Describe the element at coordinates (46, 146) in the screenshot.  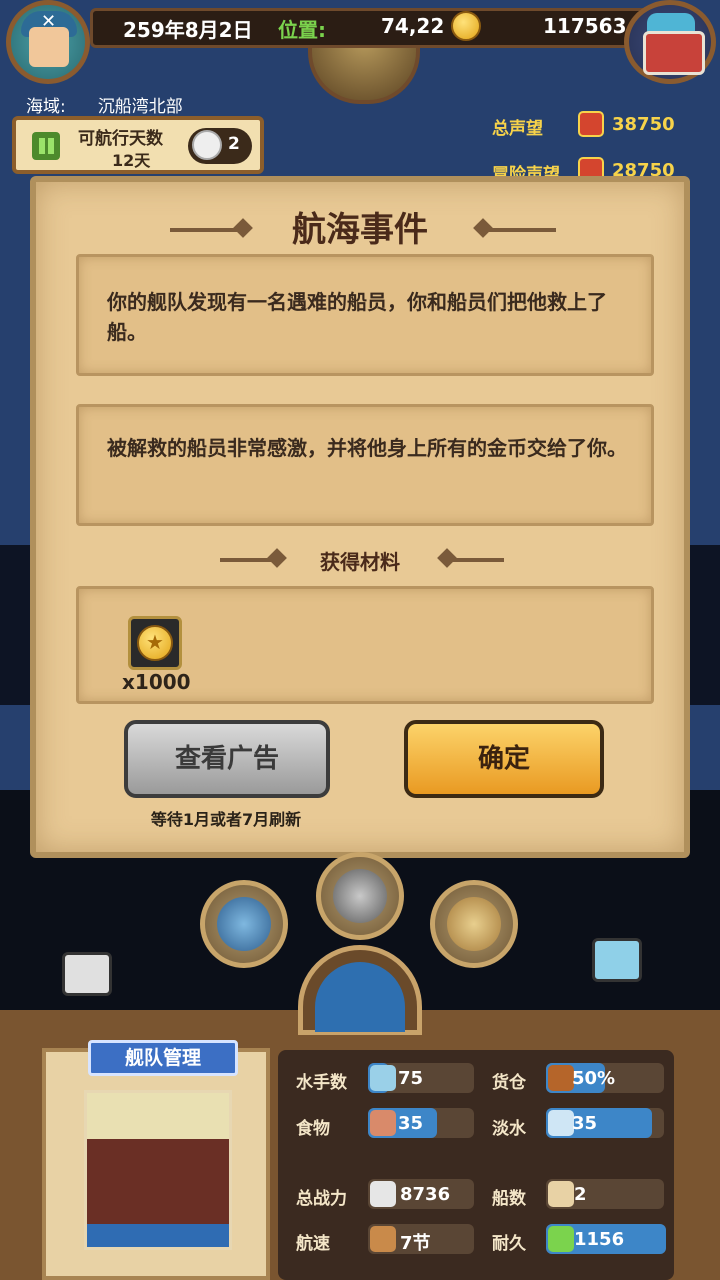
I see `pause-icon` at that location.